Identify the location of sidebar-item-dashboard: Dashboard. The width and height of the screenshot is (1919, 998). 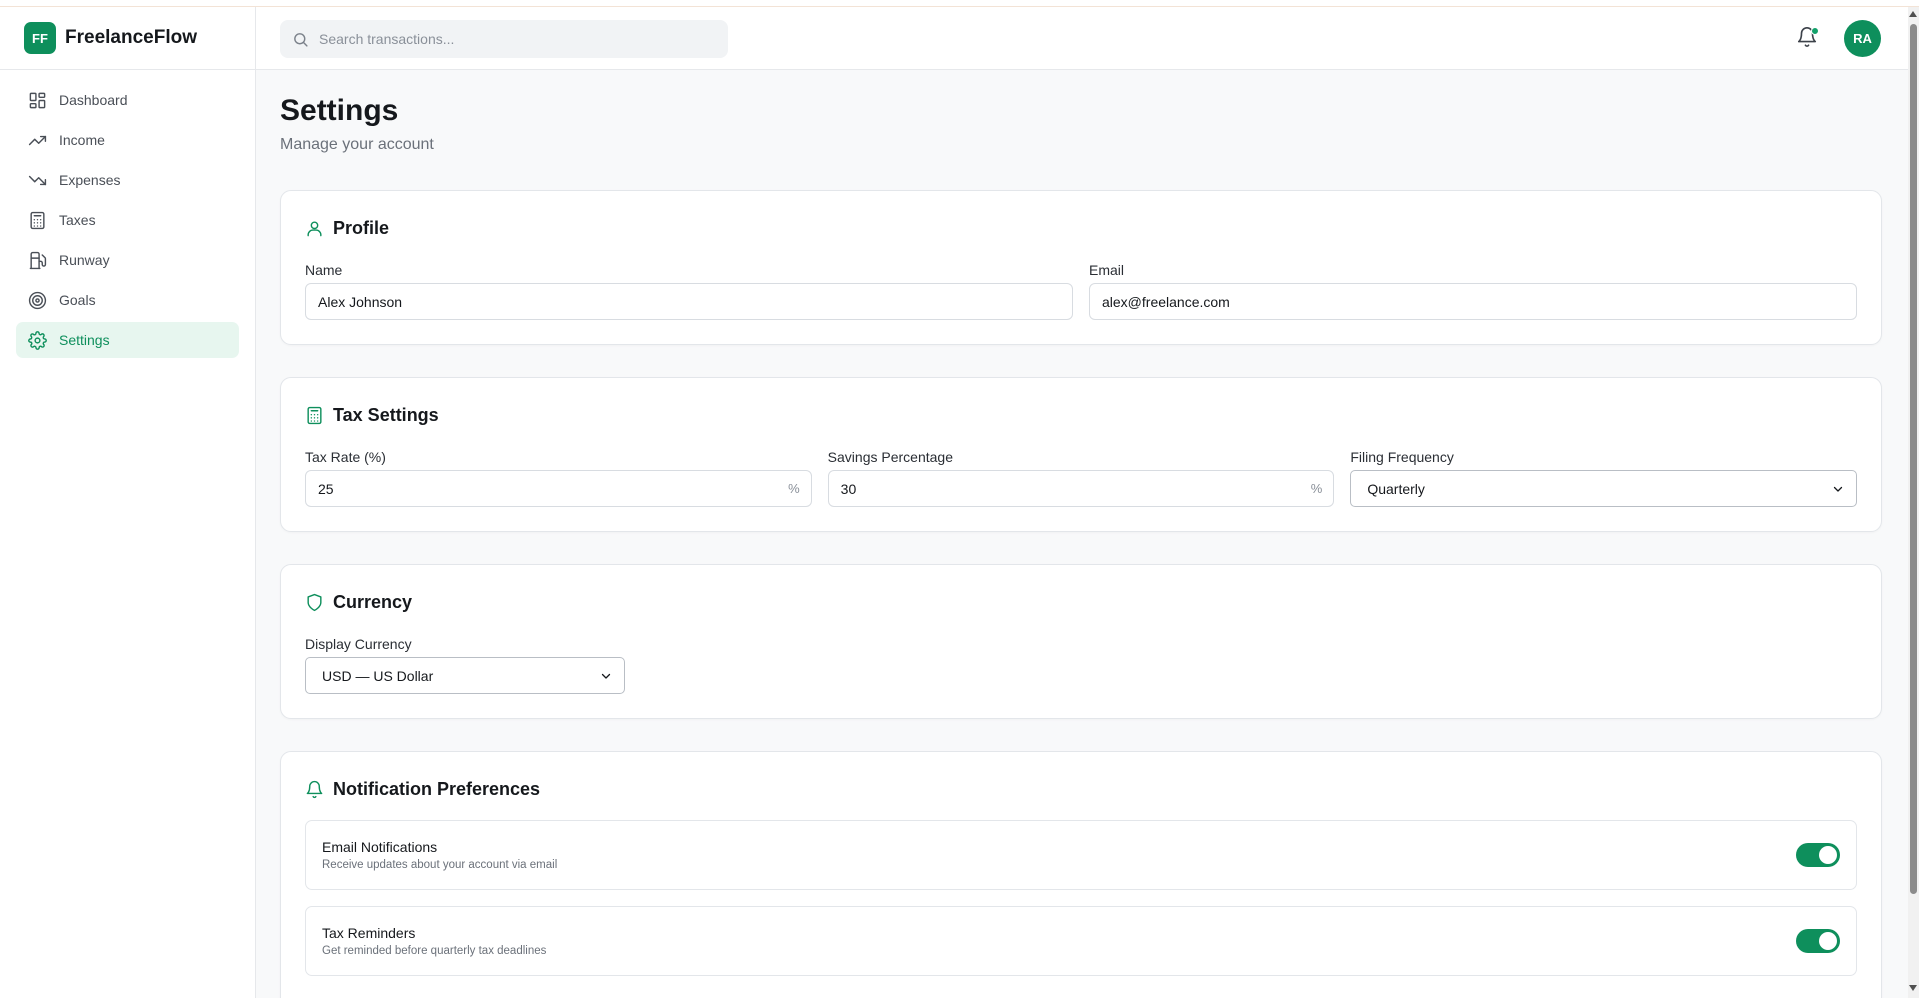
(127, 100).